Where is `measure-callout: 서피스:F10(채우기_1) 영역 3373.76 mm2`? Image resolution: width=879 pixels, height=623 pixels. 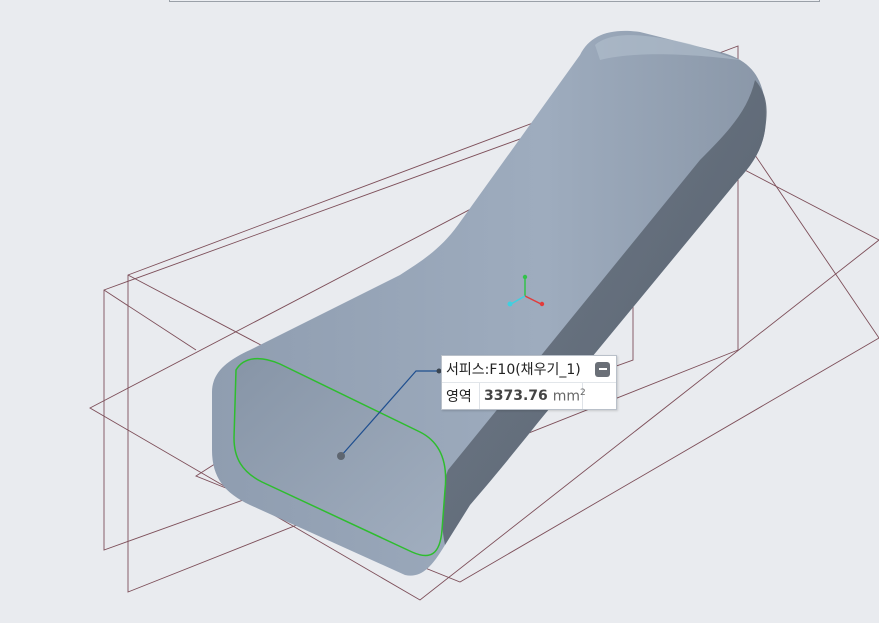
measure-callout: 서피스:F10(채우기_1) 영역 3373.76 mm2 is located at coordinates (529, 382).